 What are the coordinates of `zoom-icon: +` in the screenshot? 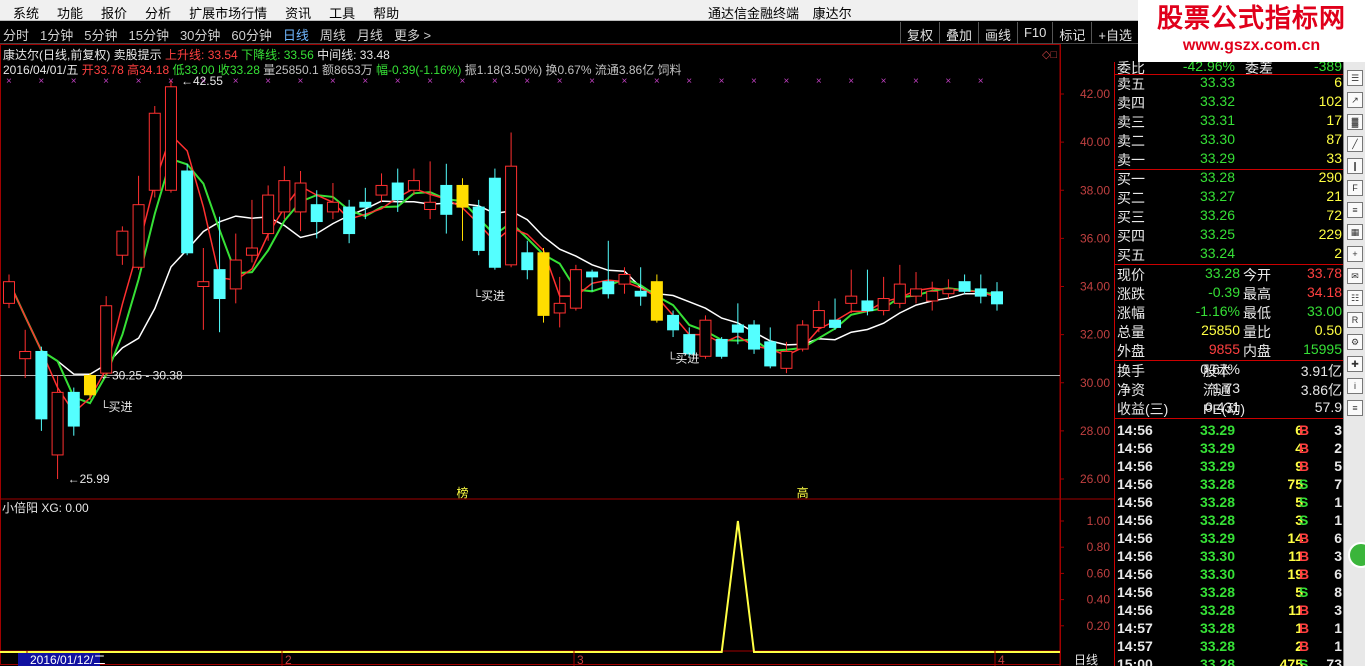 It's located at (1355, 254).